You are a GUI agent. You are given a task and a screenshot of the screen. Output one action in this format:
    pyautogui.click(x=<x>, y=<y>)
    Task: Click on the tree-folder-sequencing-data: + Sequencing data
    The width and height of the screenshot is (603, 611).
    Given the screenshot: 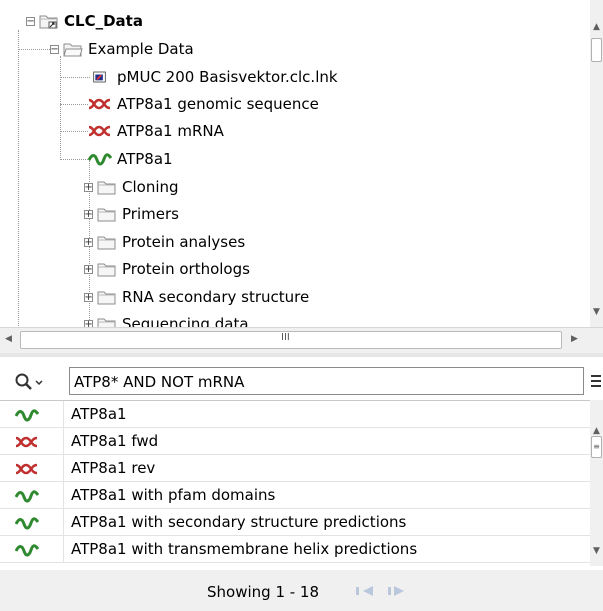 What is the action you would take?
    pyautogui.click(x=166, y=319)
    